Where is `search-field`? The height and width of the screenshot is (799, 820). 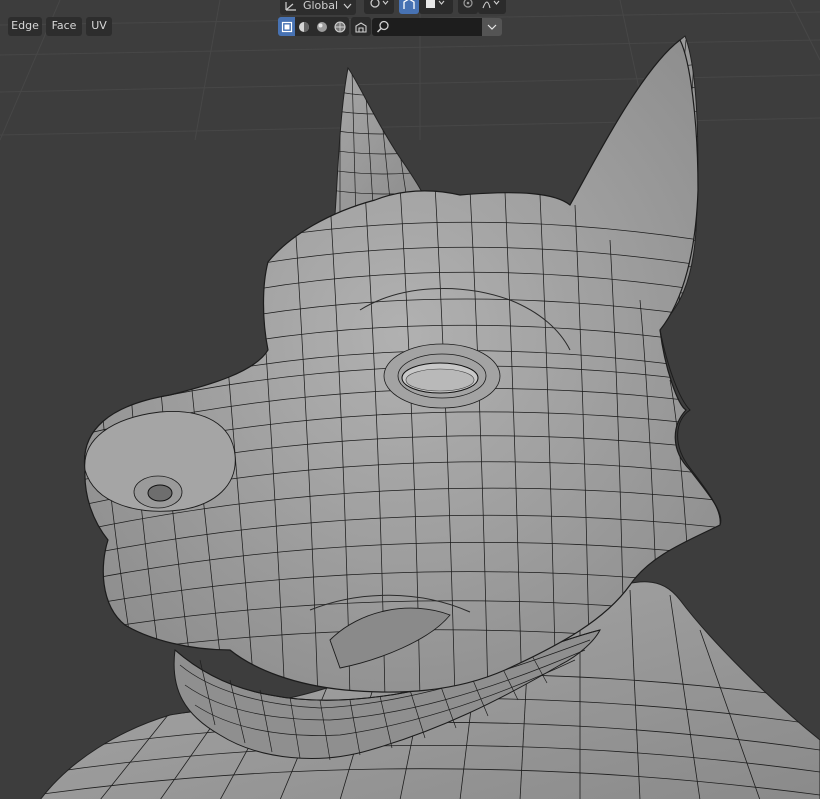 search-field is located at coordinates (427, 27).